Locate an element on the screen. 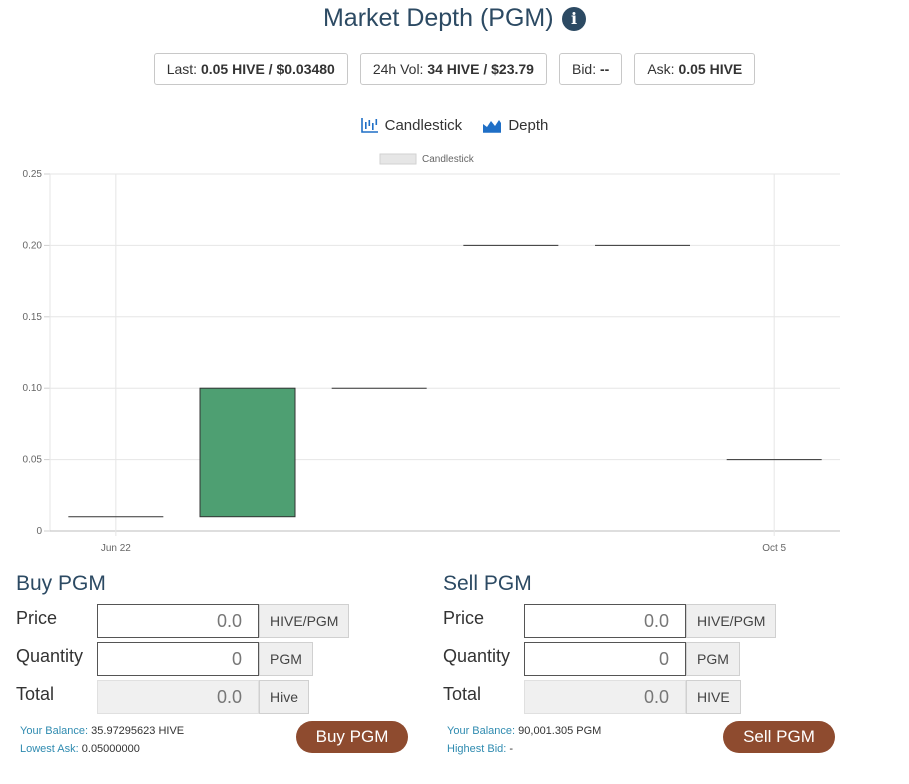  area-chart-icon is located at coordinates (492, 126).